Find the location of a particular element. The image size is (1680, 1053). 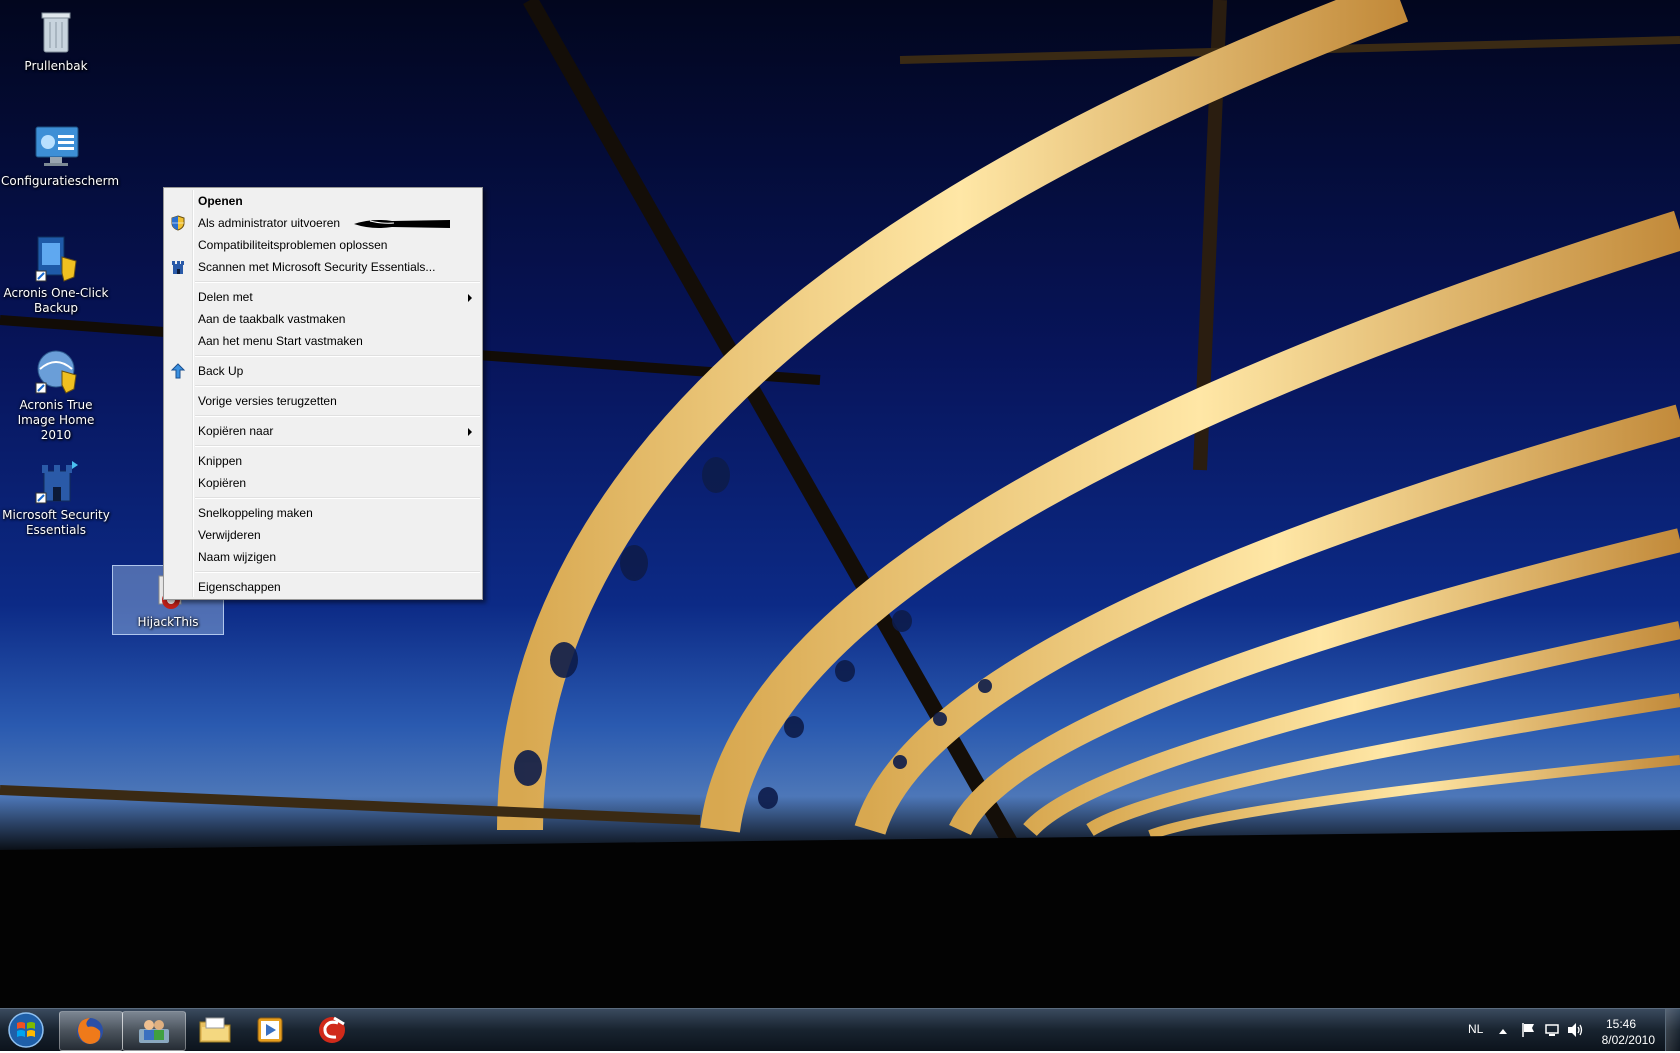

desktop-icon-acronis-backup: Acronis One-Click Backup is located at coordinates (56, 274).